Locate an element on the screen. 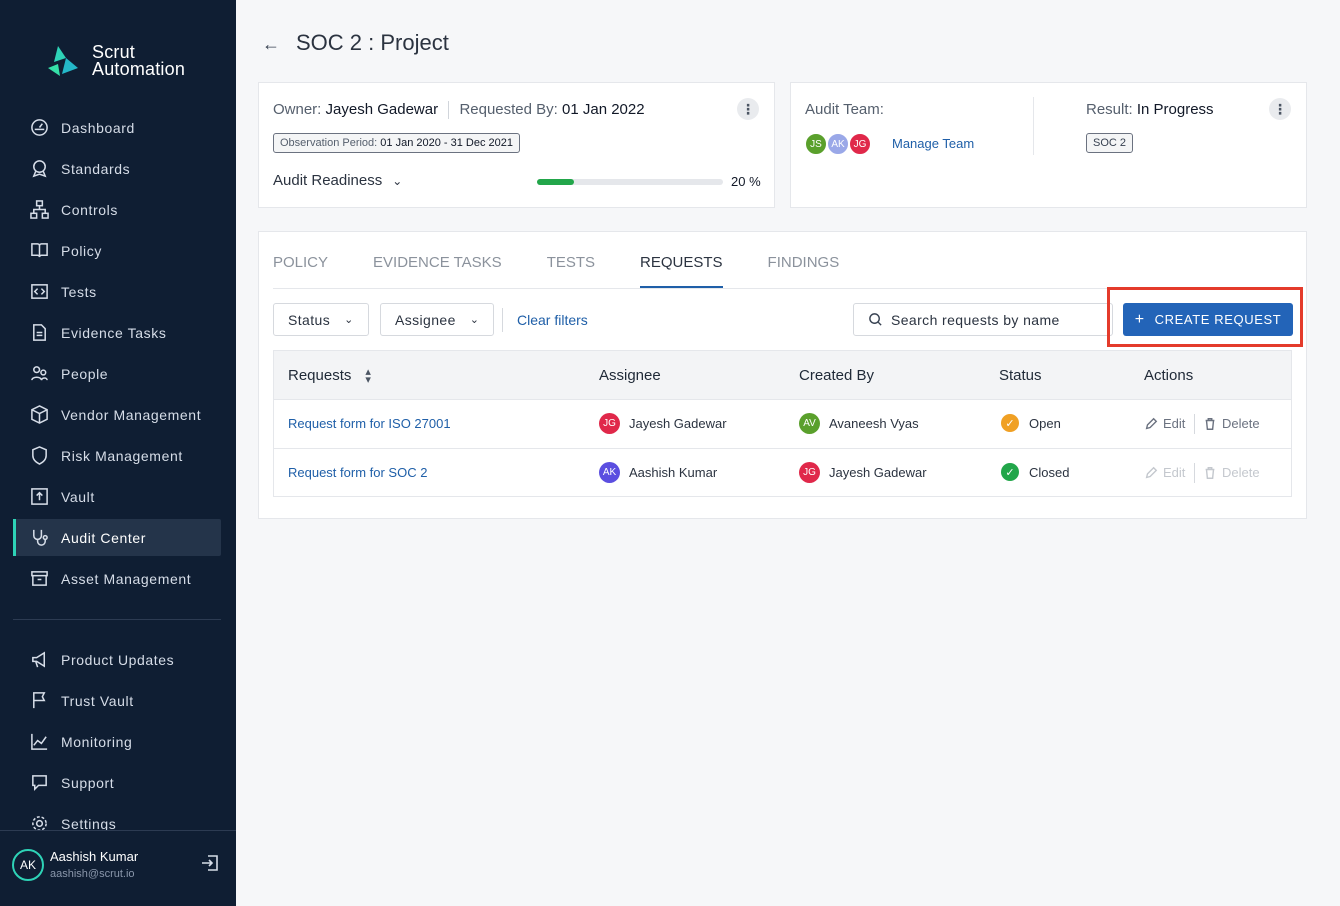 Image resolution: width=1340 pixels, height=906 pixels. status-filter-dropdown: Status ⌄ is located at coordinates (321, 319).